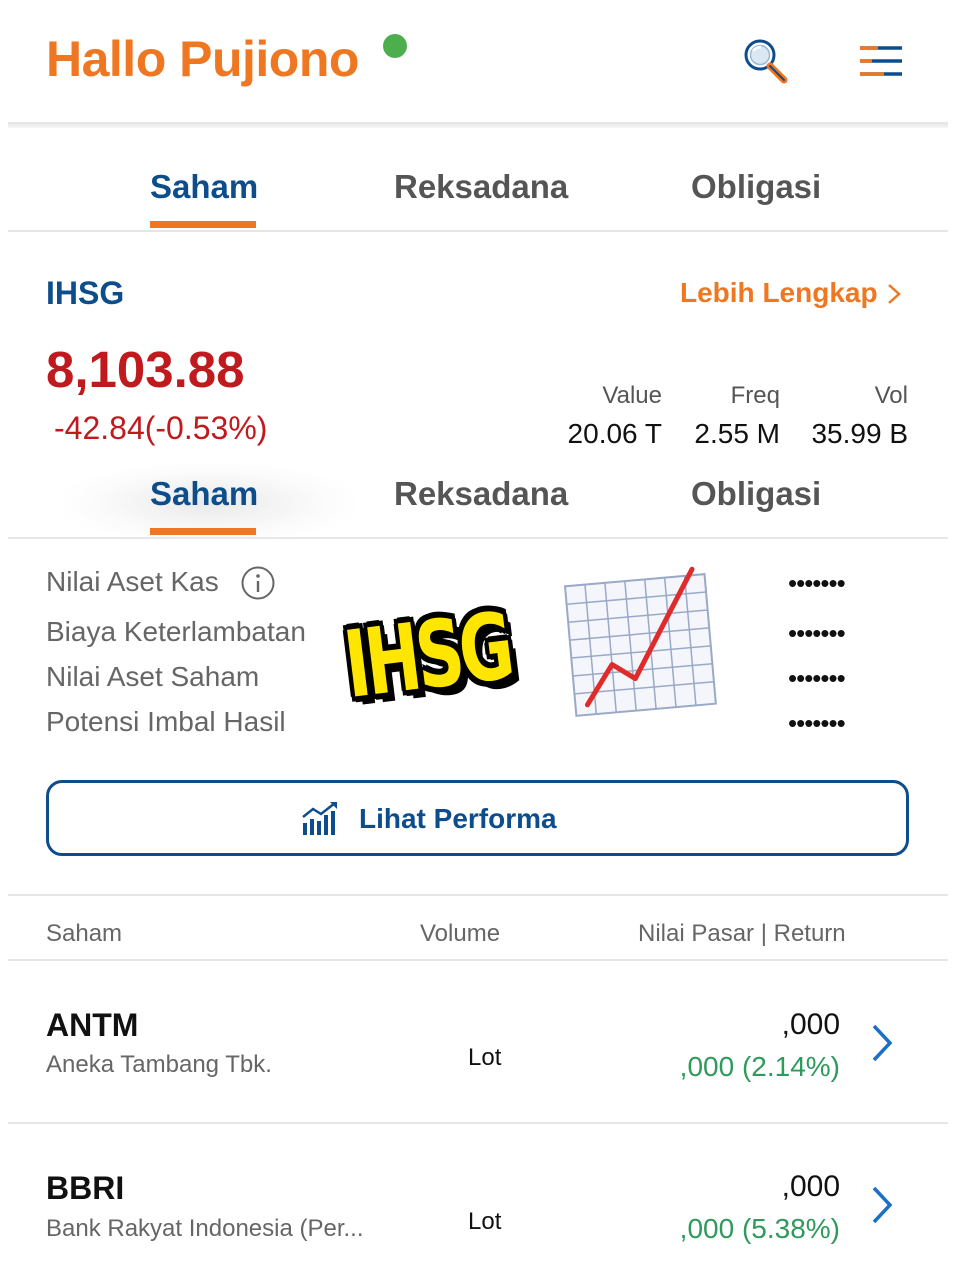 Image resolution: width=956 pixels, height=1275 pixels. What do you see at coordinates (611, 416) in the screenshot?
I see `stat-value: Value 20.06 T` at bounding box center [611, 416].